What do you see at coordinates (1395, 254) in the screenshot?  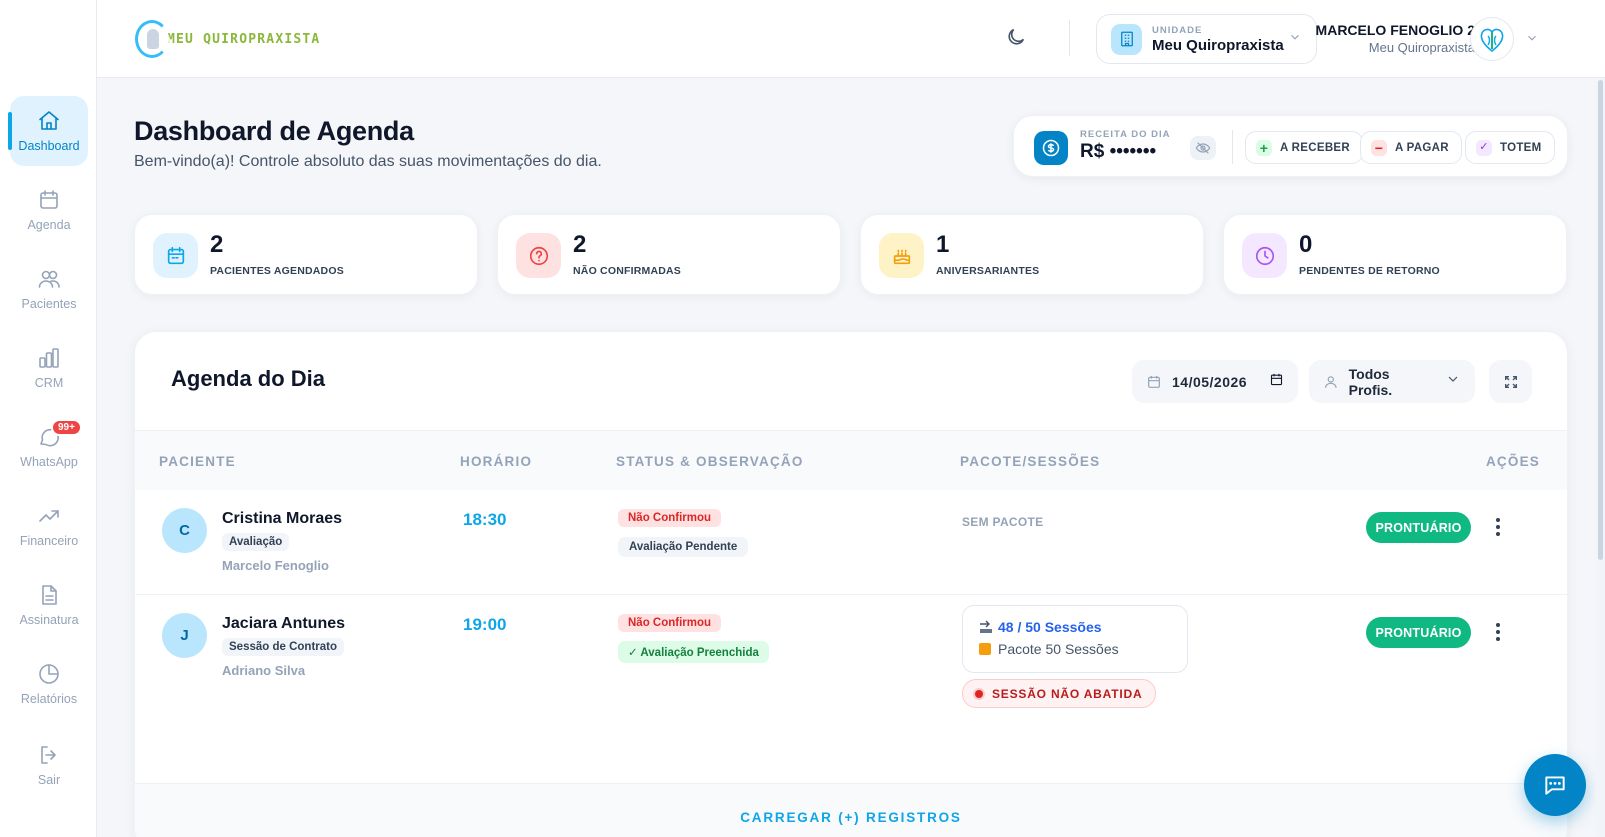 I see `stat-card-pending-return: 0 PENDENTES DE RETORNO` at bounding box center [1395, 254].